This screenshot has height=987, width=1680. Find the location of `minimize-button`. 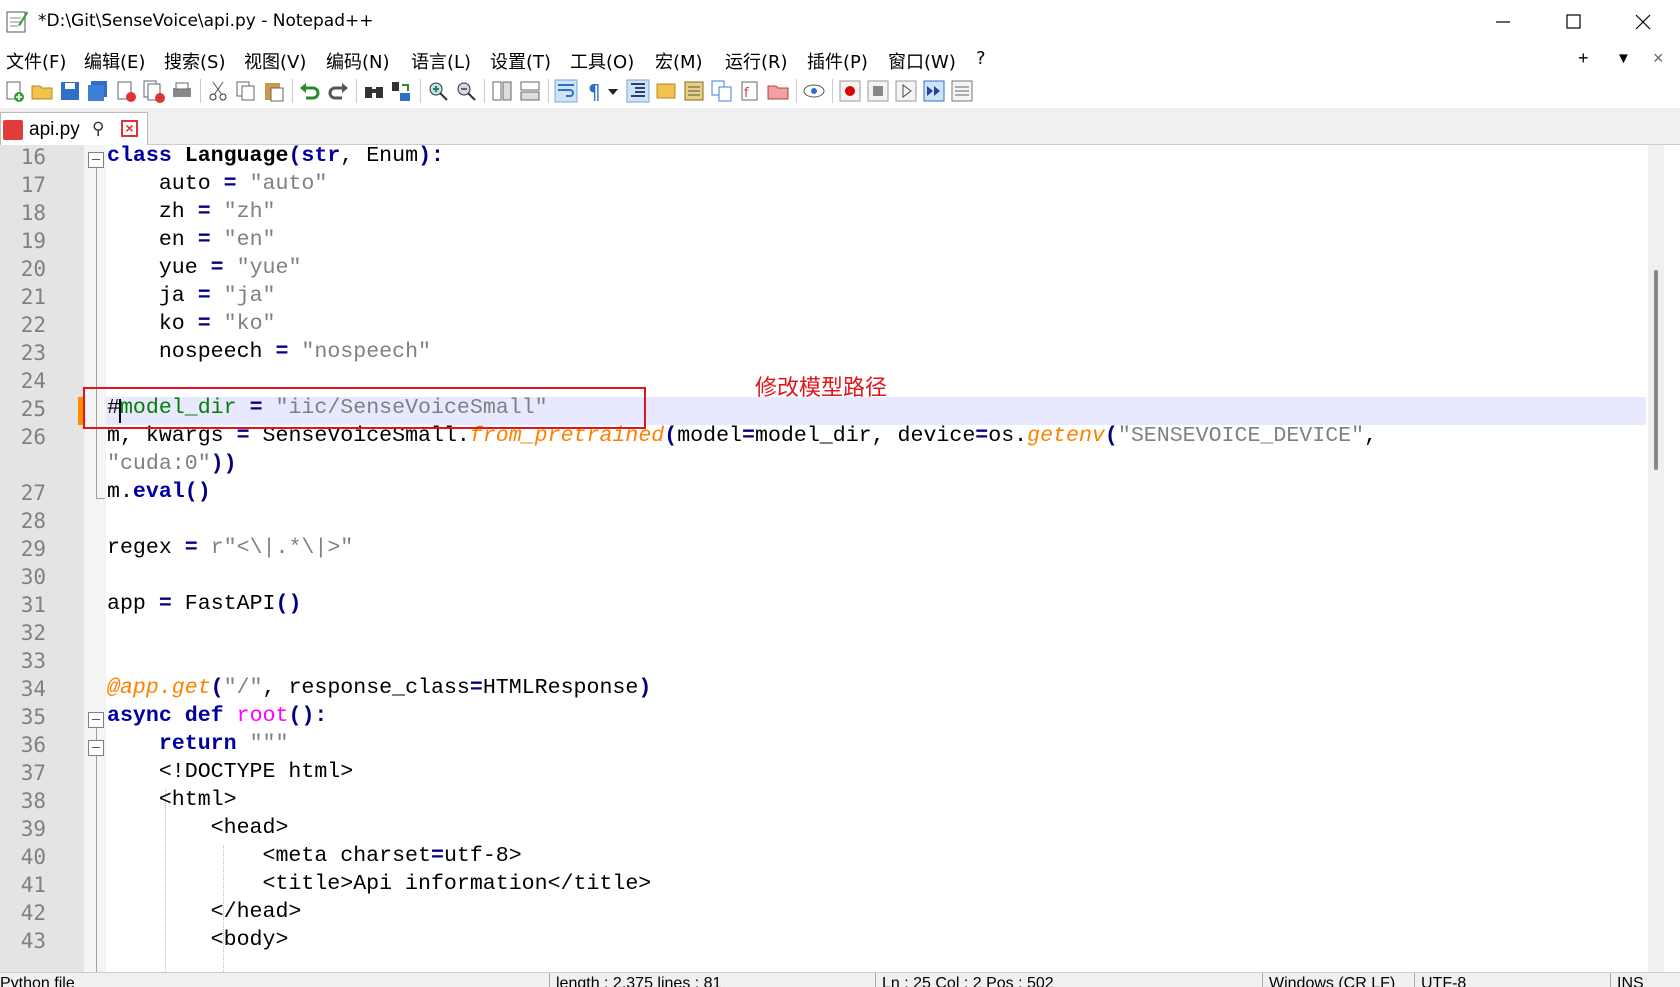

minimize-button is located at coordinates (1503, 22).